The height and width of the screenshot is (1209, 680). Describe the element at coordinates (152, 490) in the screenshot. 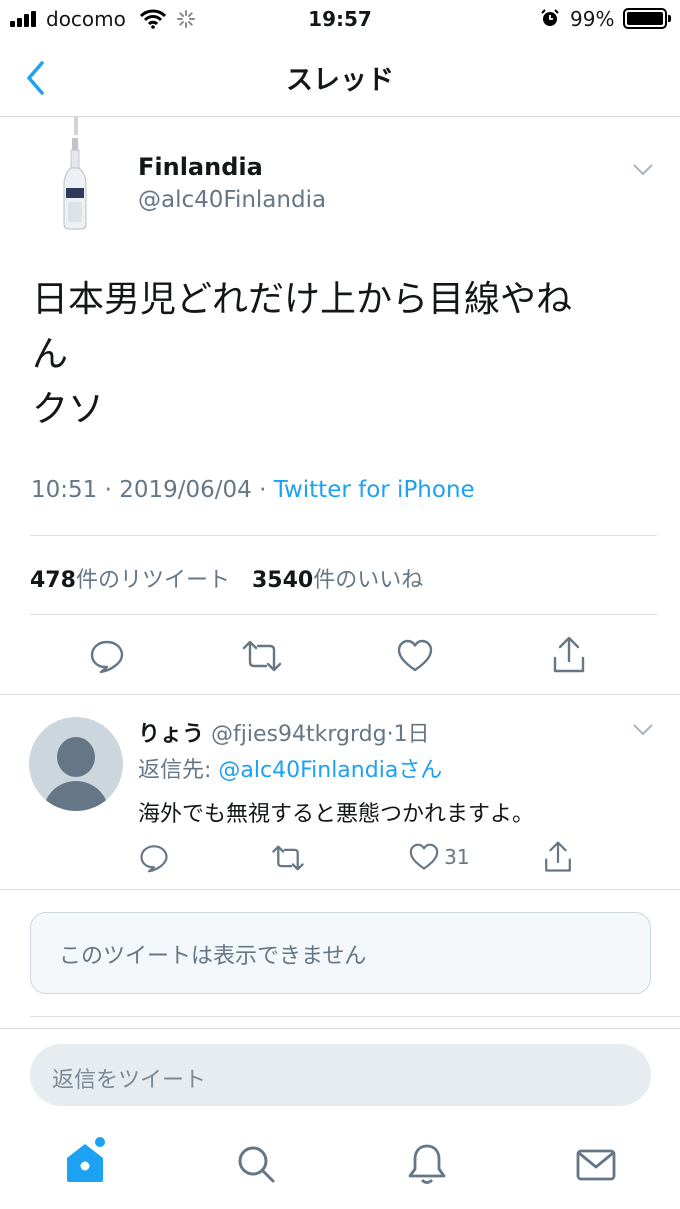

I see `tweet-timestamp: 10:51 · 2019/06/04 ·` at that location.